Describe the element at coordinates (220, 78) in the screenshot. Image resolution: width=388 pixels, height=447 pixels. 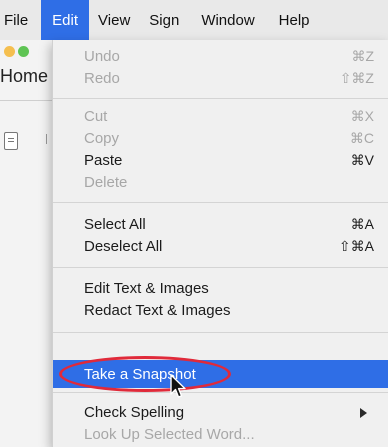
I see `menu-item-redo: Redo ⇧⌘Z` at that location.